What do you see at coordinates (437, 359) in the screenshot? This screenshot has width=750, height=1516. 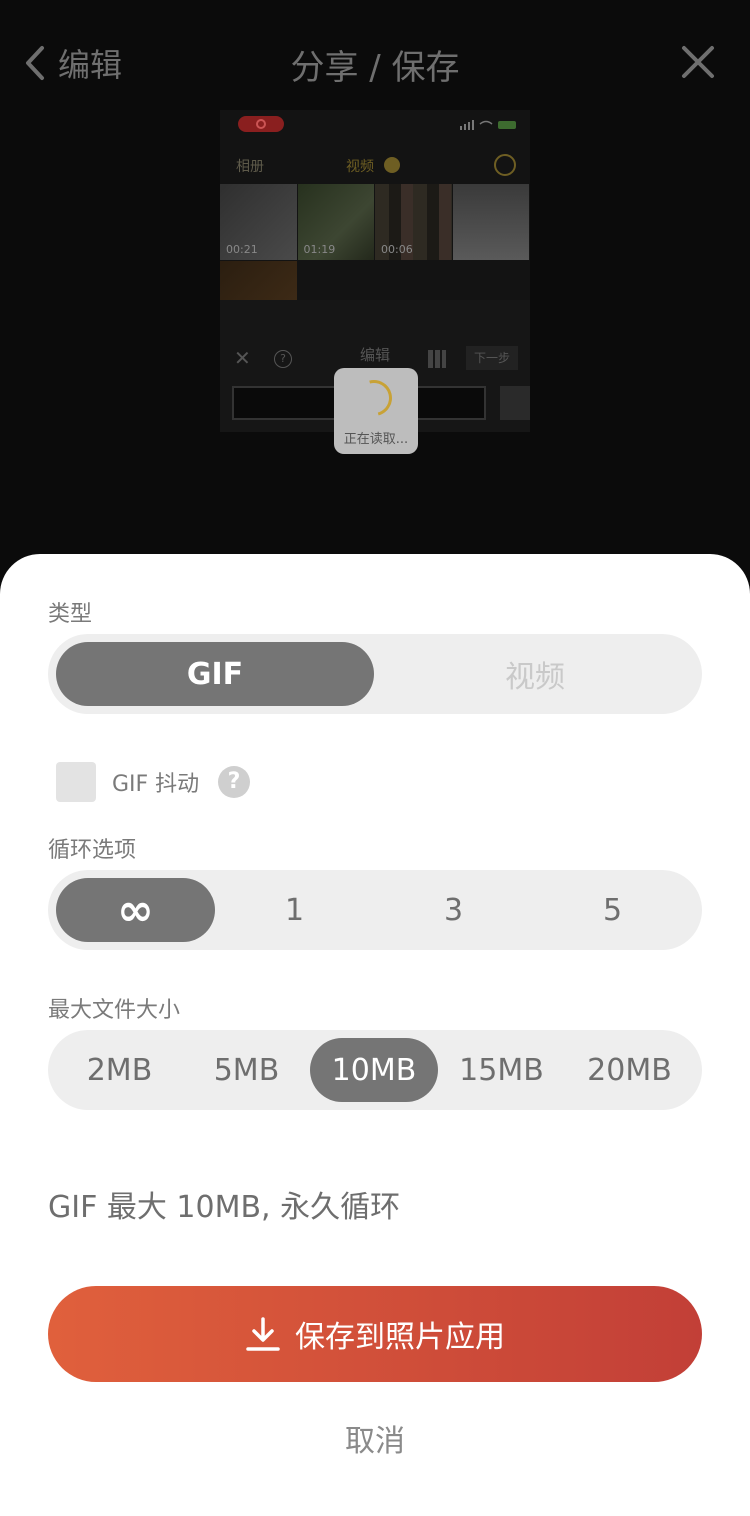 I see `preview-grid-icon` at bounding box center [437, 359].